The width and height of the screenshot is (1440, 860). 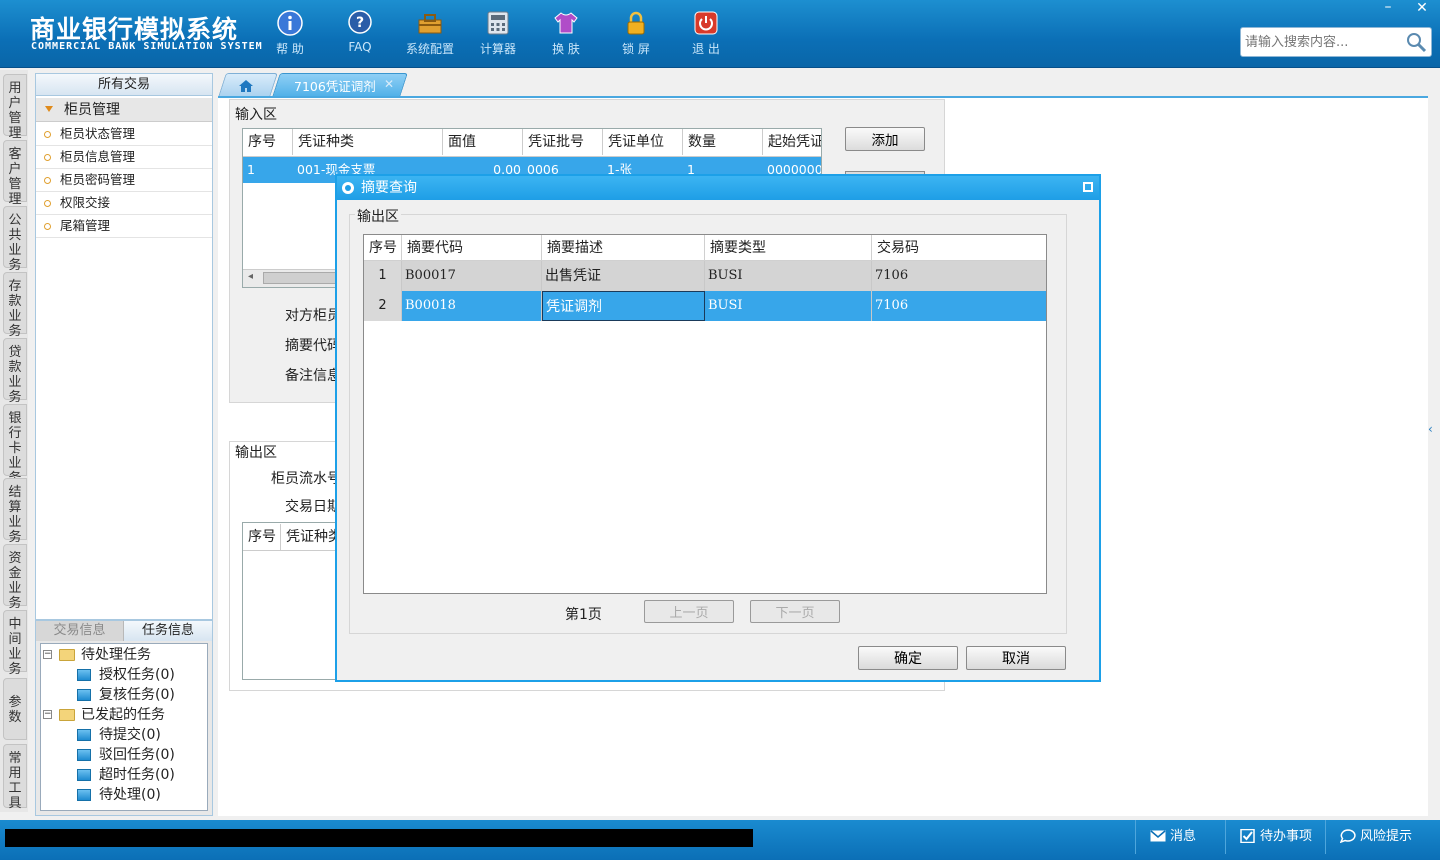 What do you see at coordinates (15, 643) in the screenshot?
I see `tab-intermediate-business: 中间业务` at bounding box center [15, 643].